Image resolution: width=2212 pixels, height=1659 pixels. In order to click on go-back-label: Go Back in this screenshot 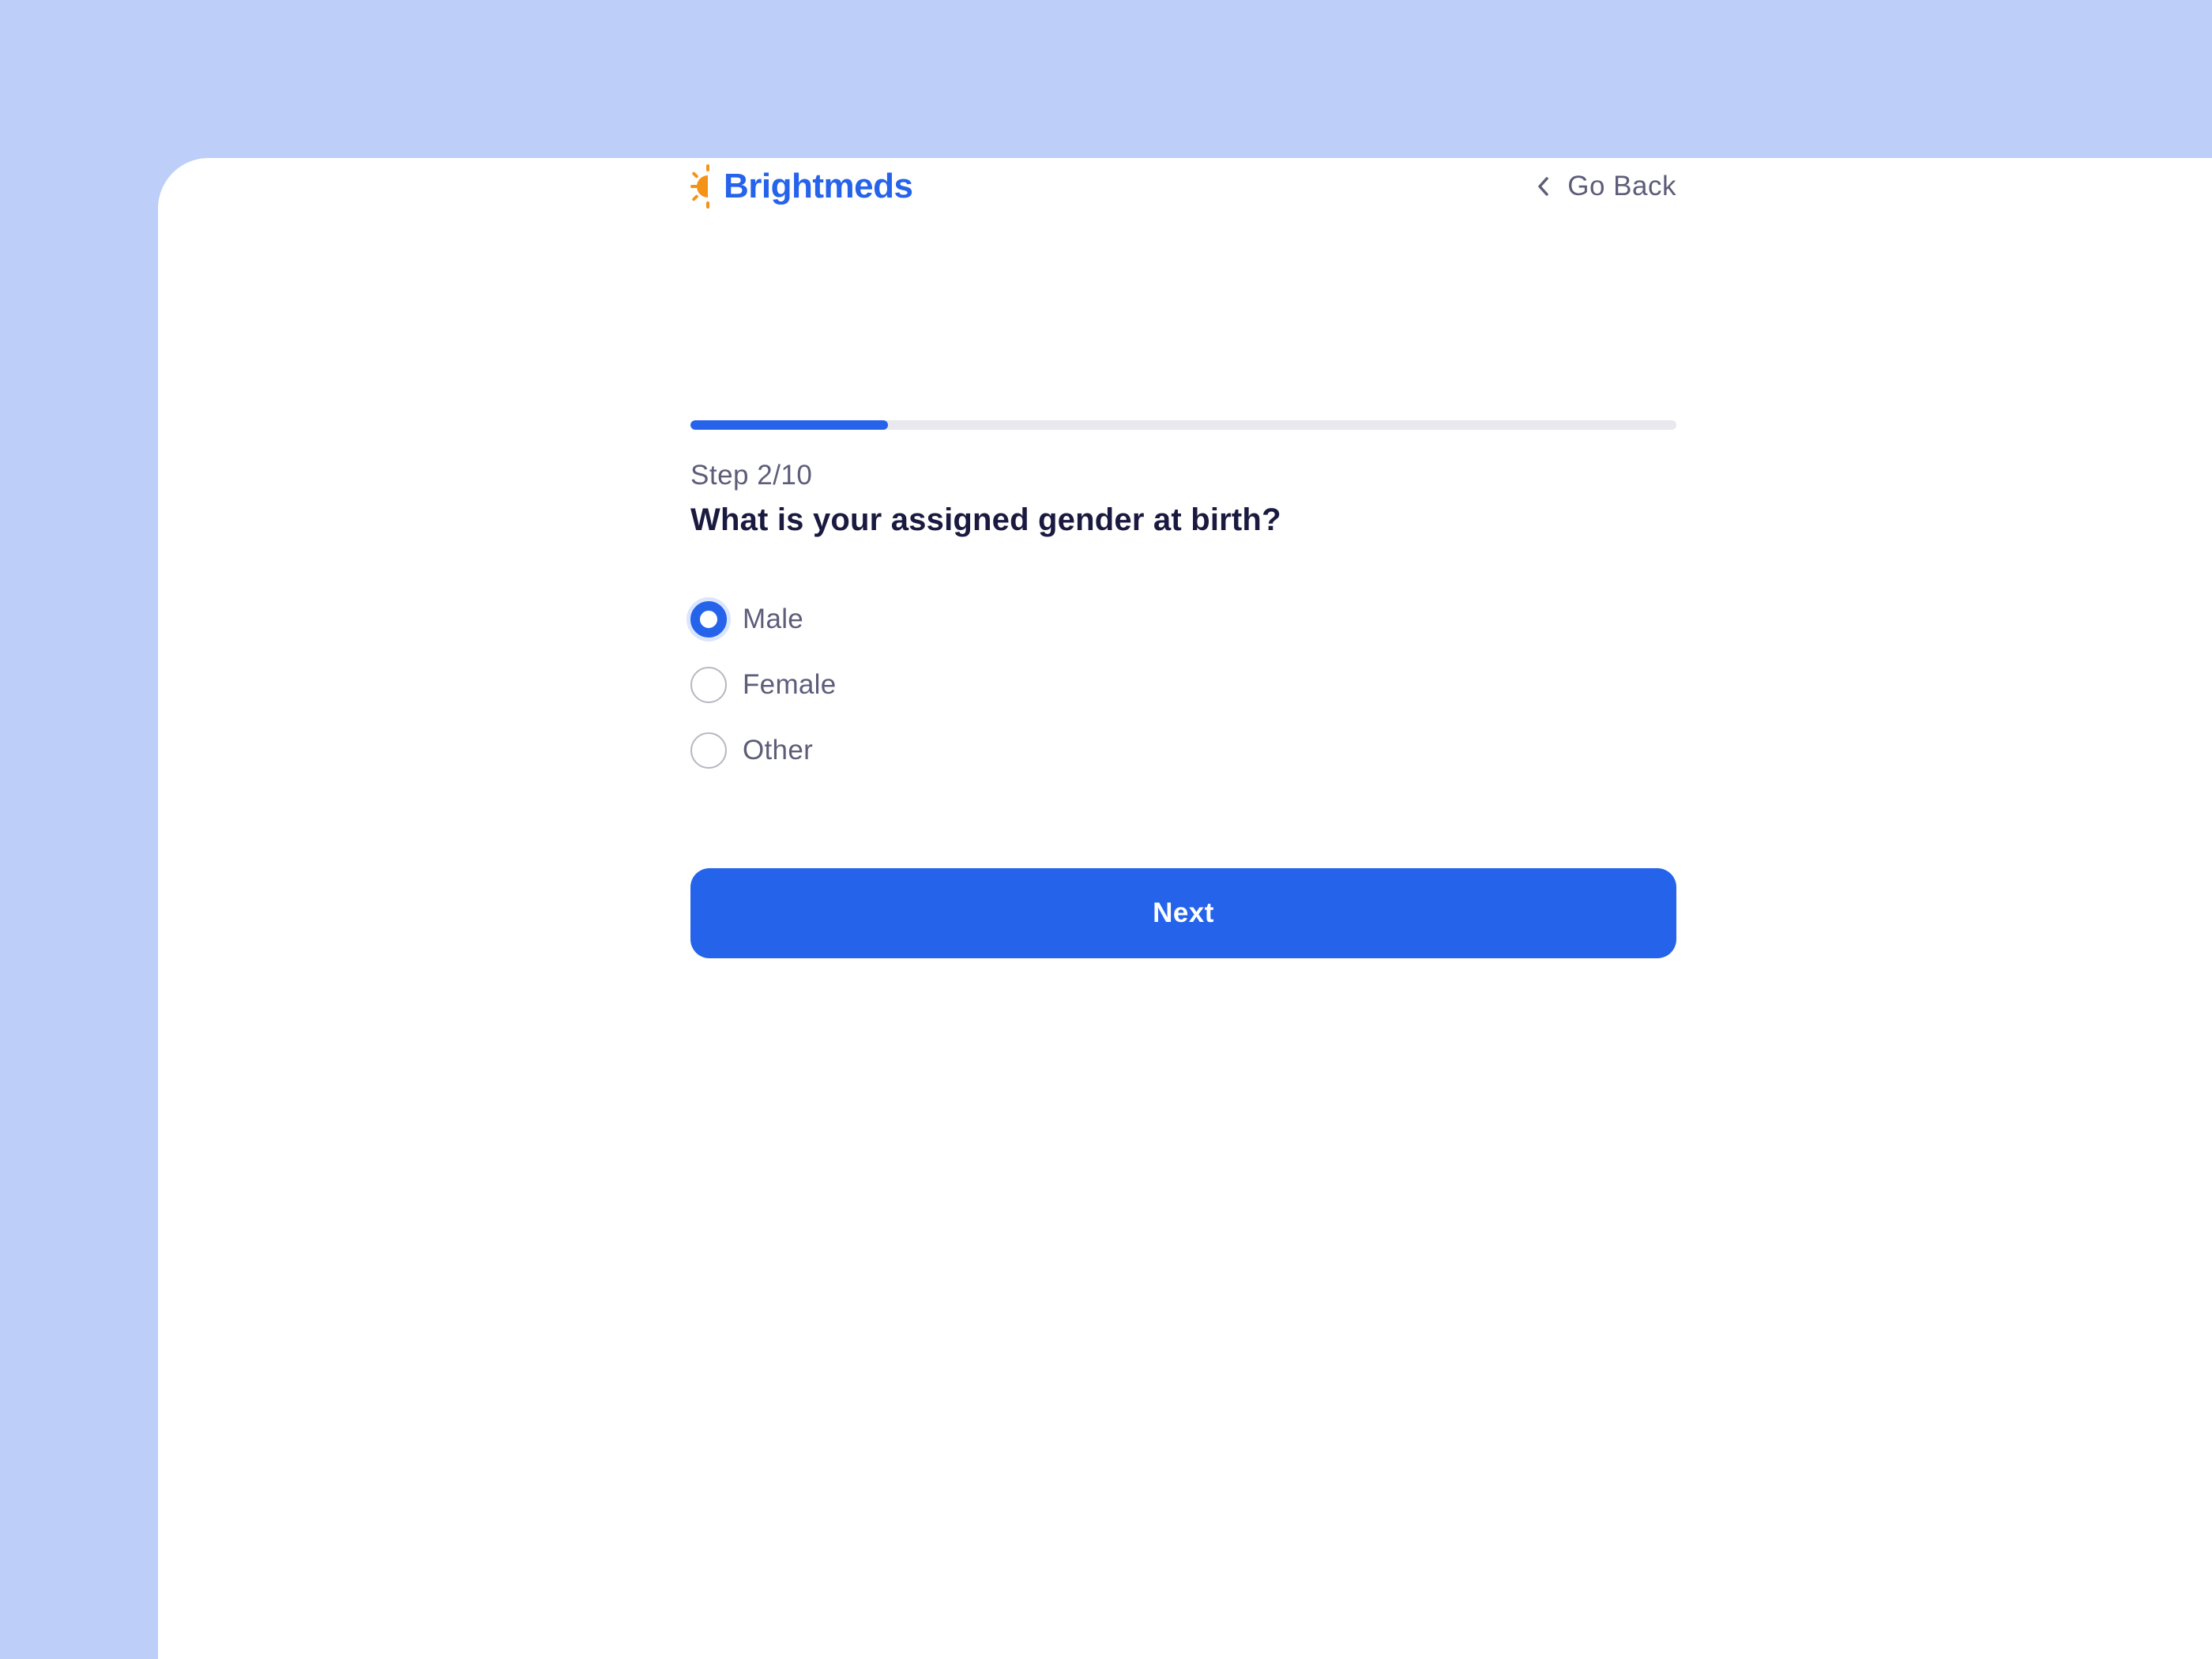, I will do `click(1621, 186)`.